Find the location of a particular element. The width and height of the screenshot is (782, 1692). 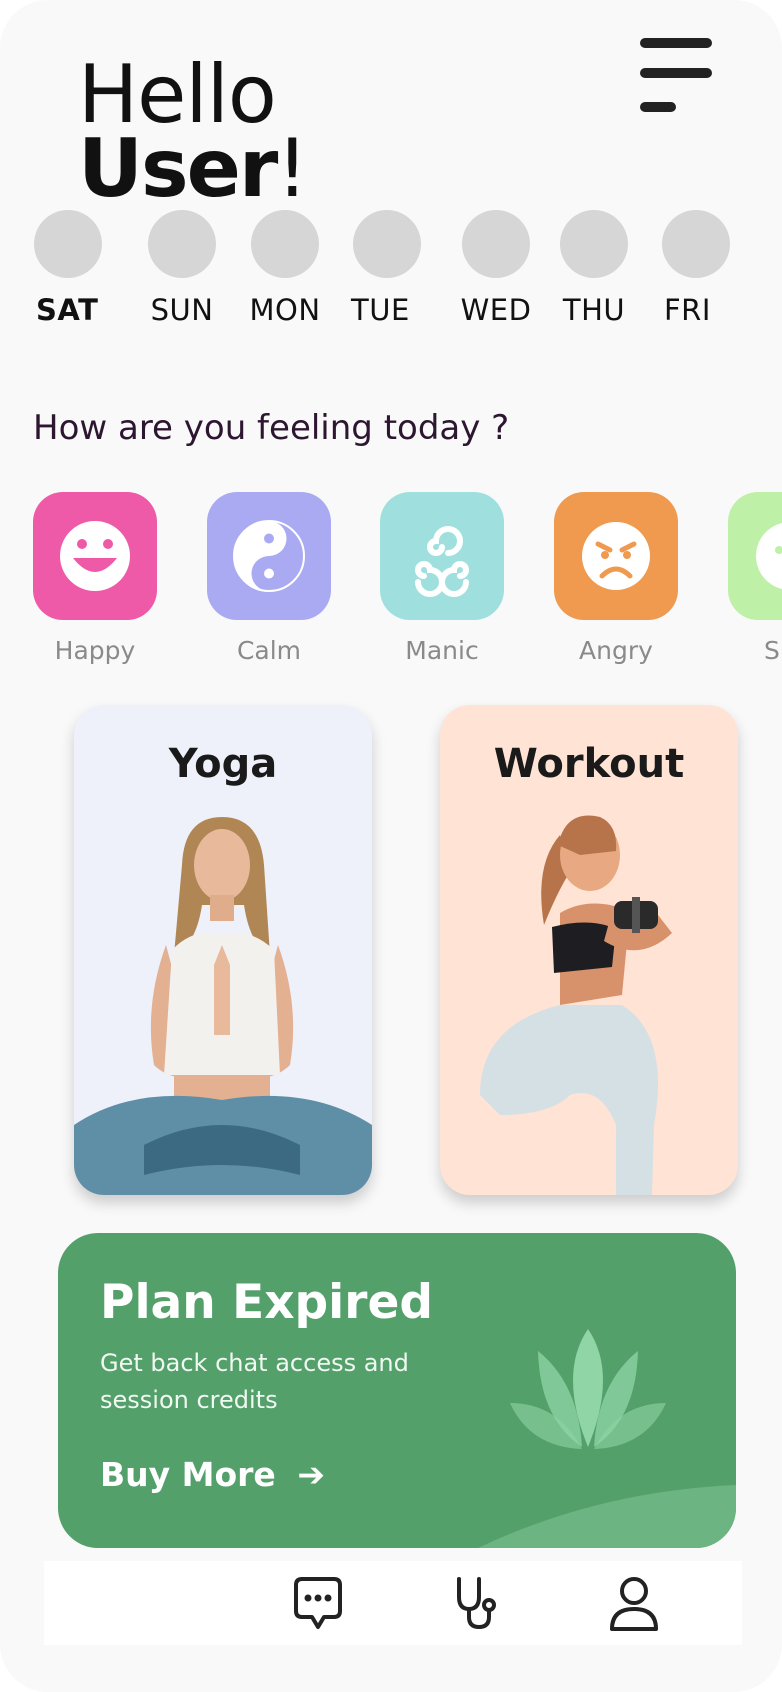

angry-face-icon is located at coordinates (616, 556).